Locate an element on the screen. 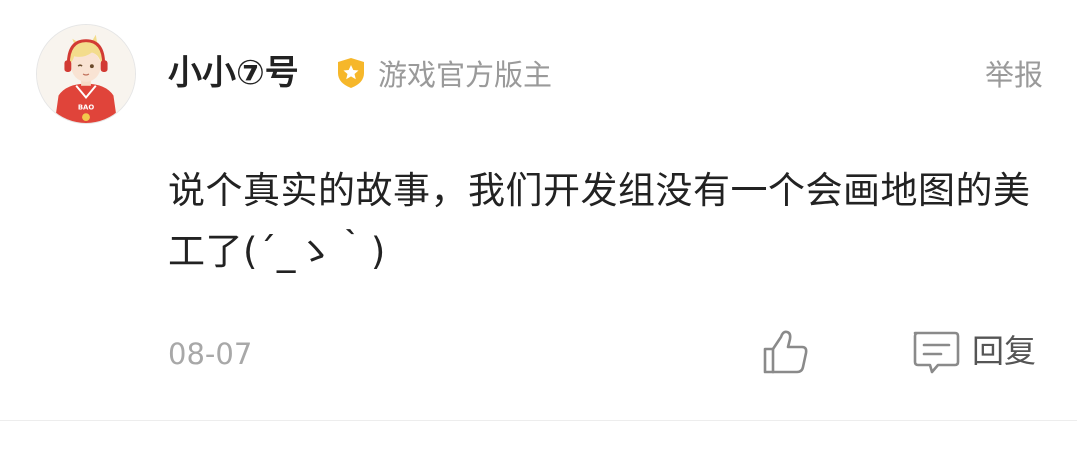 This screenshot has width=1077, height=462. like-button is located at coordinates (785, 352).